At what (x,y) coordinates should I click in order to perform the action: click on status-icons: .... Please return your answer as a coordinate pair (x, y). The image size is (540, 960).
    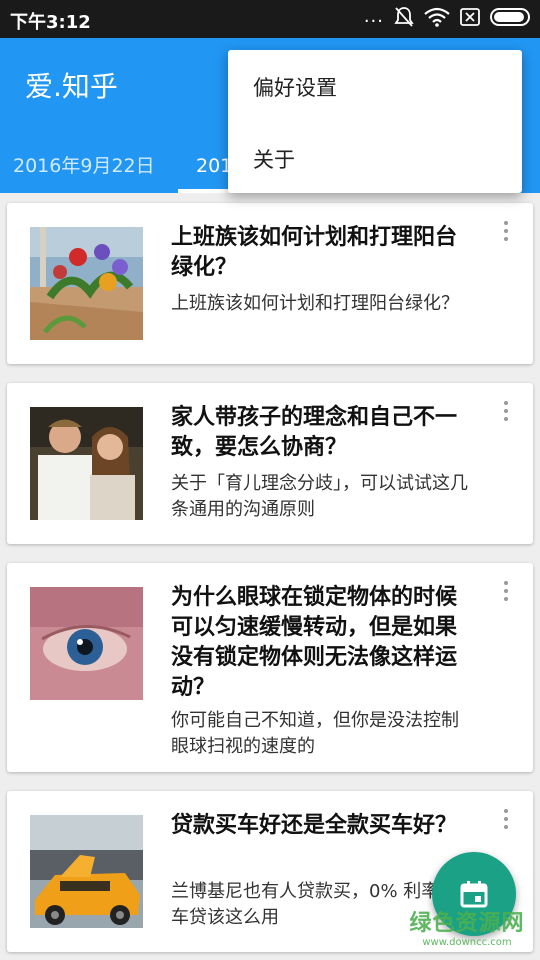
    Looking at the image, I should click on (447, 17).